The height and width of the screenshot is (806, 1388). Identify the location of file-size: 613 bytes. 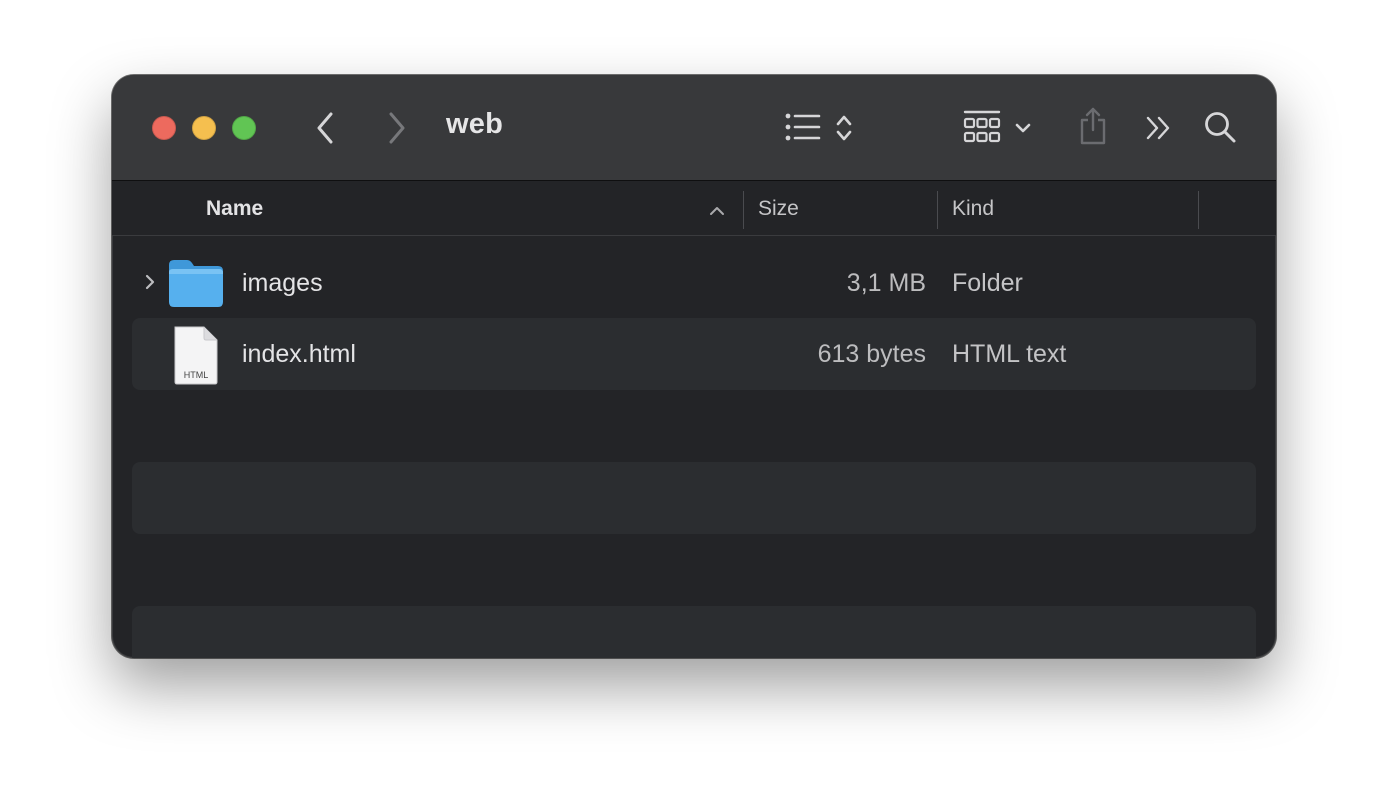
(871, 354).